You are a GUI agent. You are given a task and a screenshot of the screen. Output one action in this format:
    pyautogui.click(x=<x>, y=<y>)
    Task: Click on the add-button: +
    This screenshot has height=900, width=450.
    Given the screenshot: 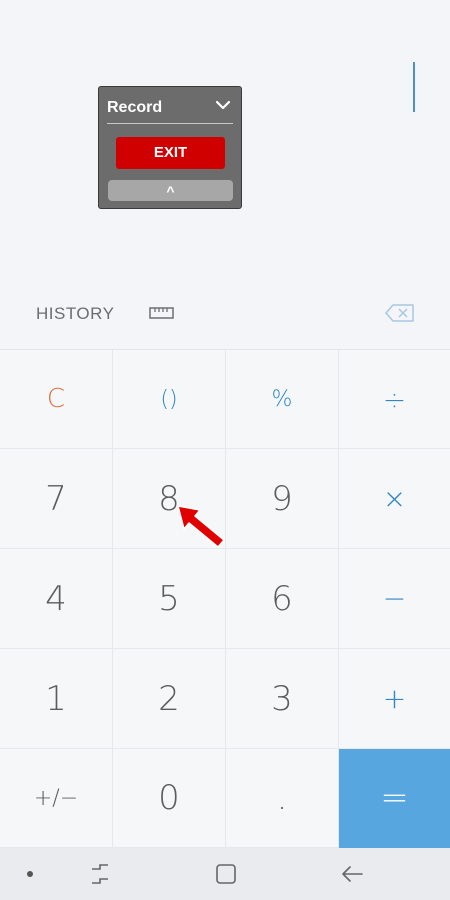 What is the action you would take?
    pyautogui.click(x=394, y=699)
    